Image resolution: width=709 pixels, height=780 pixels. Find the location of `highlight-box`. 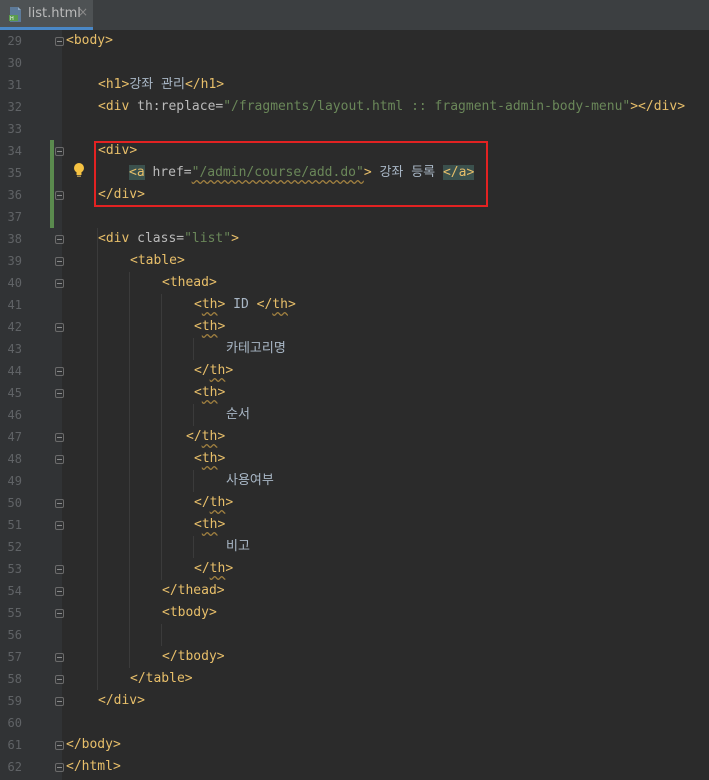

highlight-box is located at coordinates (291, 174).